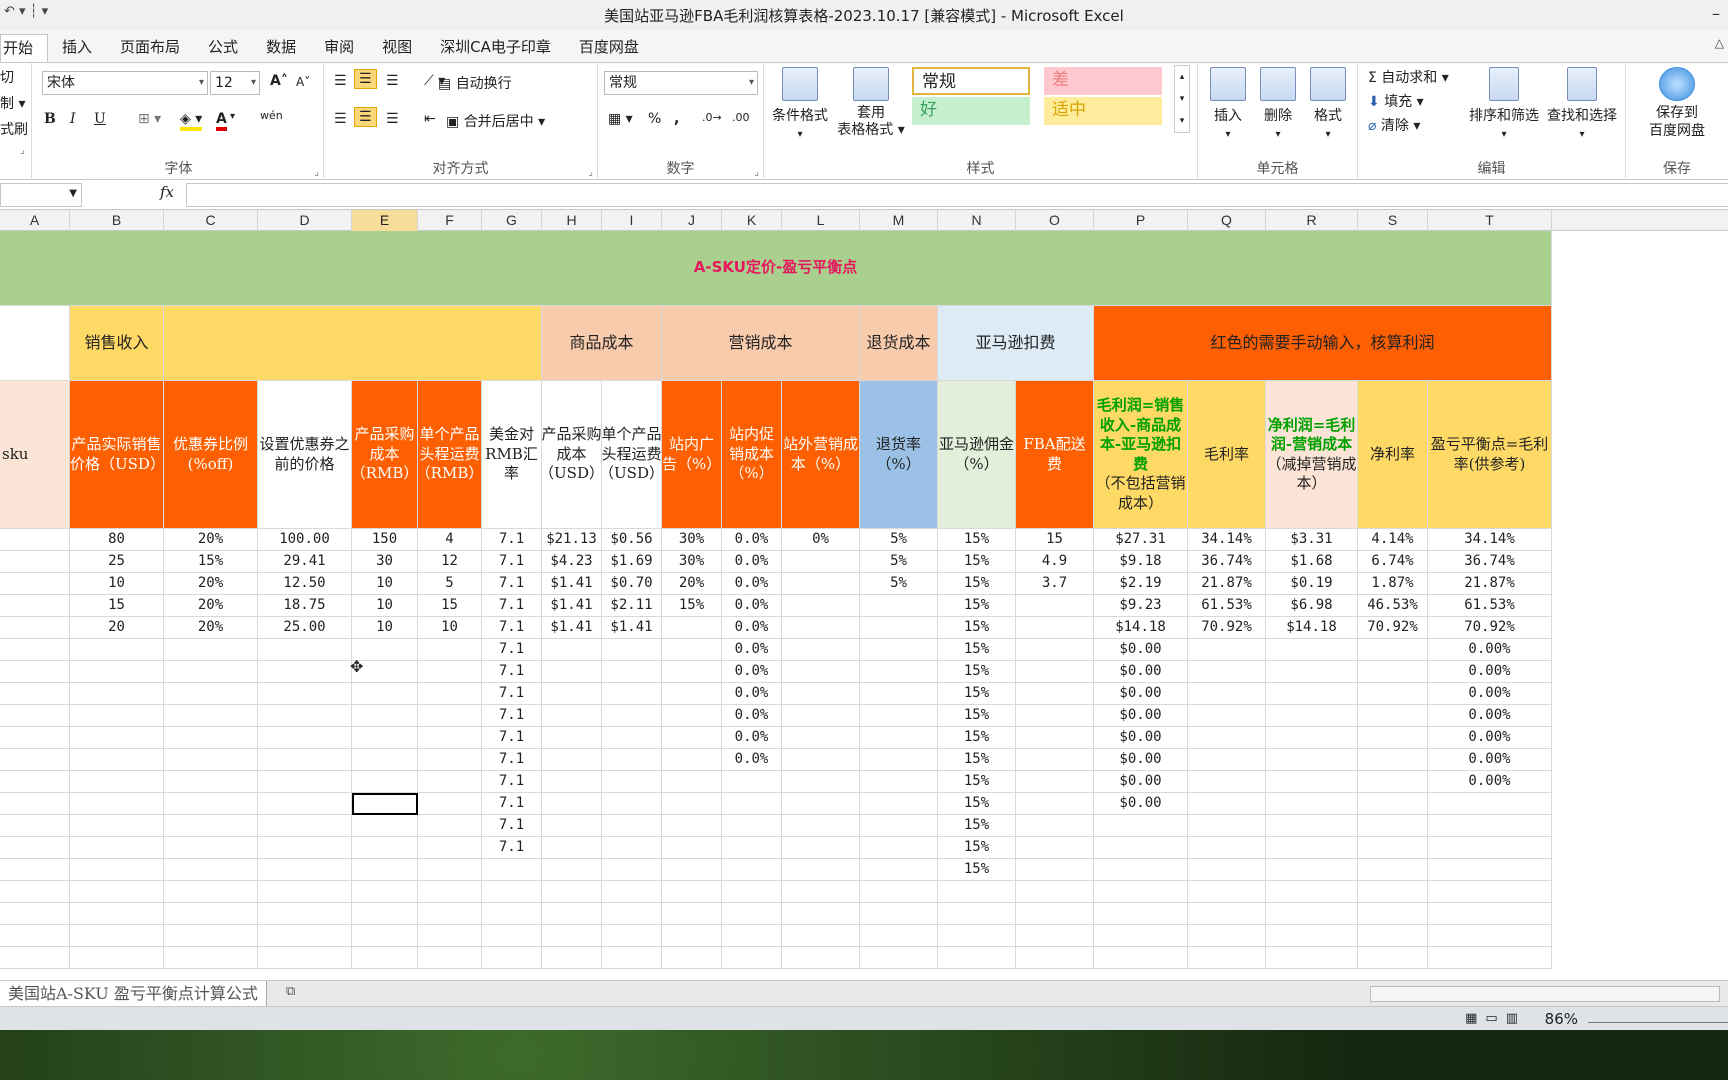  What do you see at coordinates (1141, 455) in the screenshot?
I see `column-title-p: 毛利润=销售收入-商品成本-亚马逊扣费 （不包括营销成本）` at bounding box center [1141, 455].